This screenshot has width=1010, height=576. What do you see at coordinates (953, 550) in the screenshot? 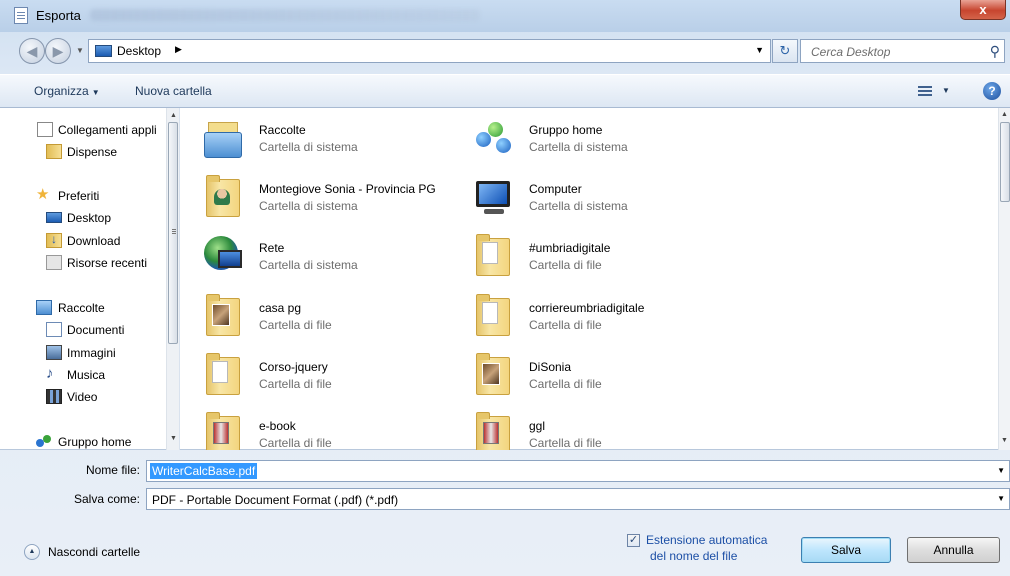
I see `cancel-button: Annulla` at bounding box center [953, 550].